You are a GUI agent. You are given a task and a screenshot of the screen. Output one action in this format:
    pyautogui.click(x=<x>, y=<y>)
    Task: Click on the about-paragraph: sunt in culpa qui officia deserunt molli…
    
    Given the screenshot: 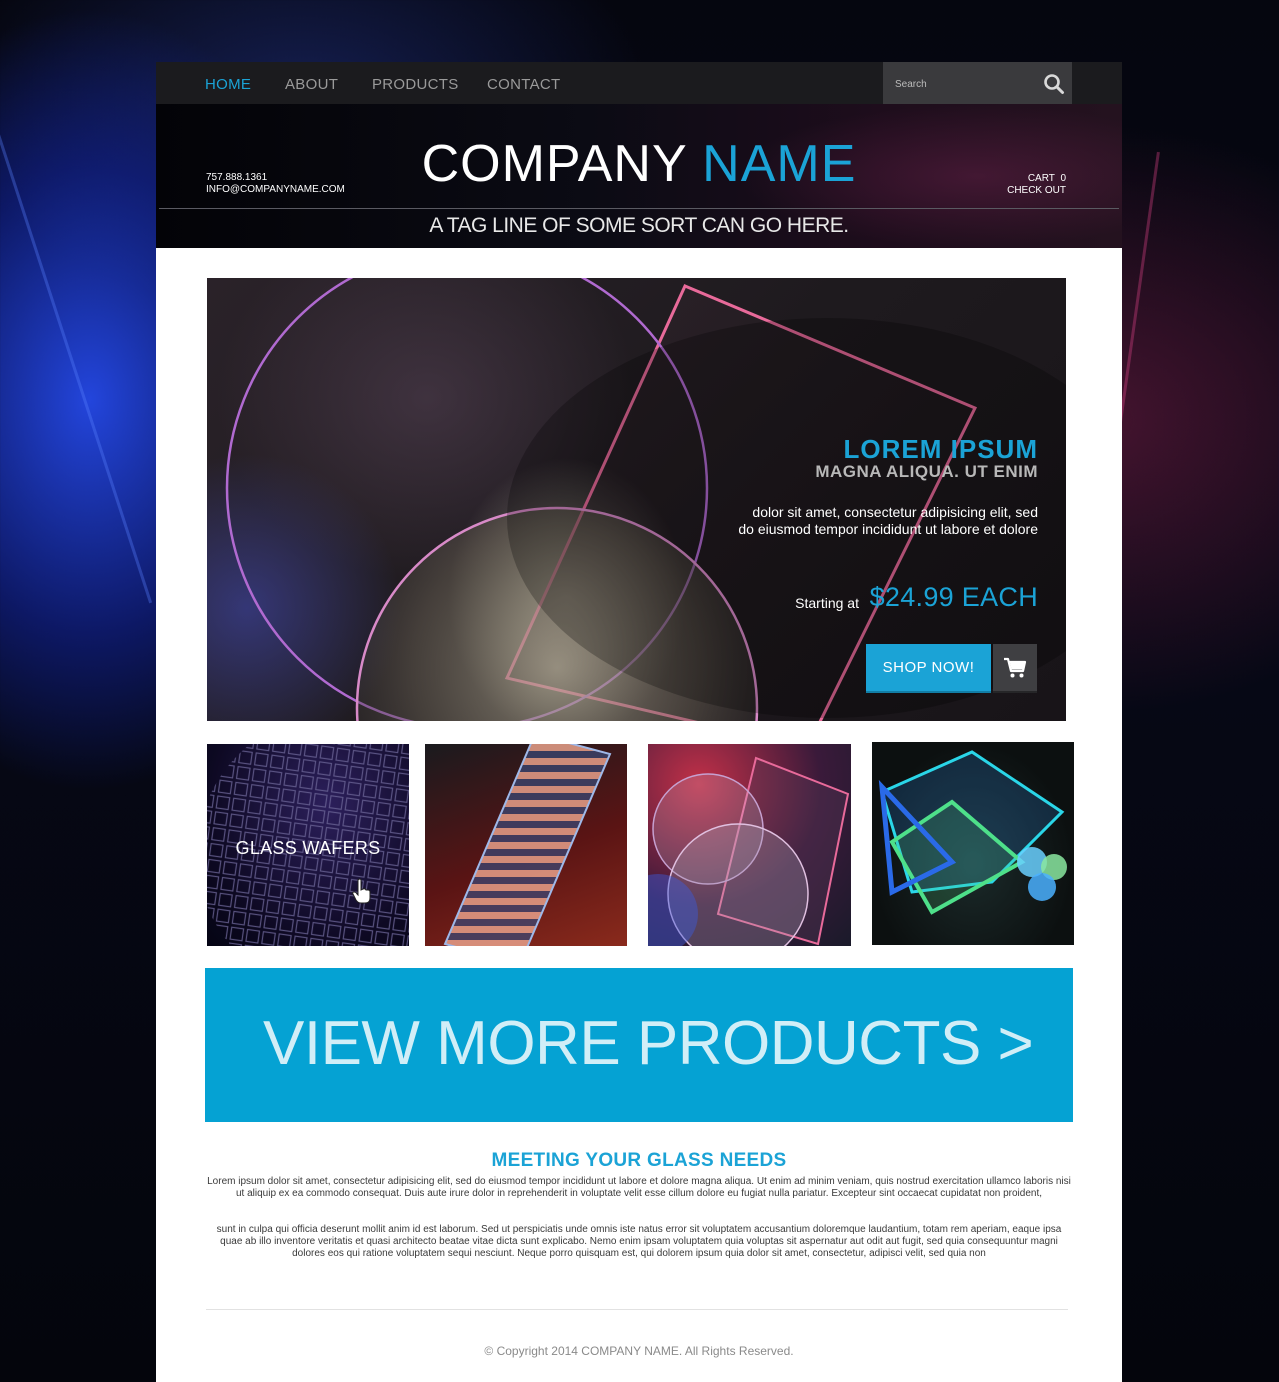 What is the action you would take?
    pyautogui.click(x=639, y=1241)
    